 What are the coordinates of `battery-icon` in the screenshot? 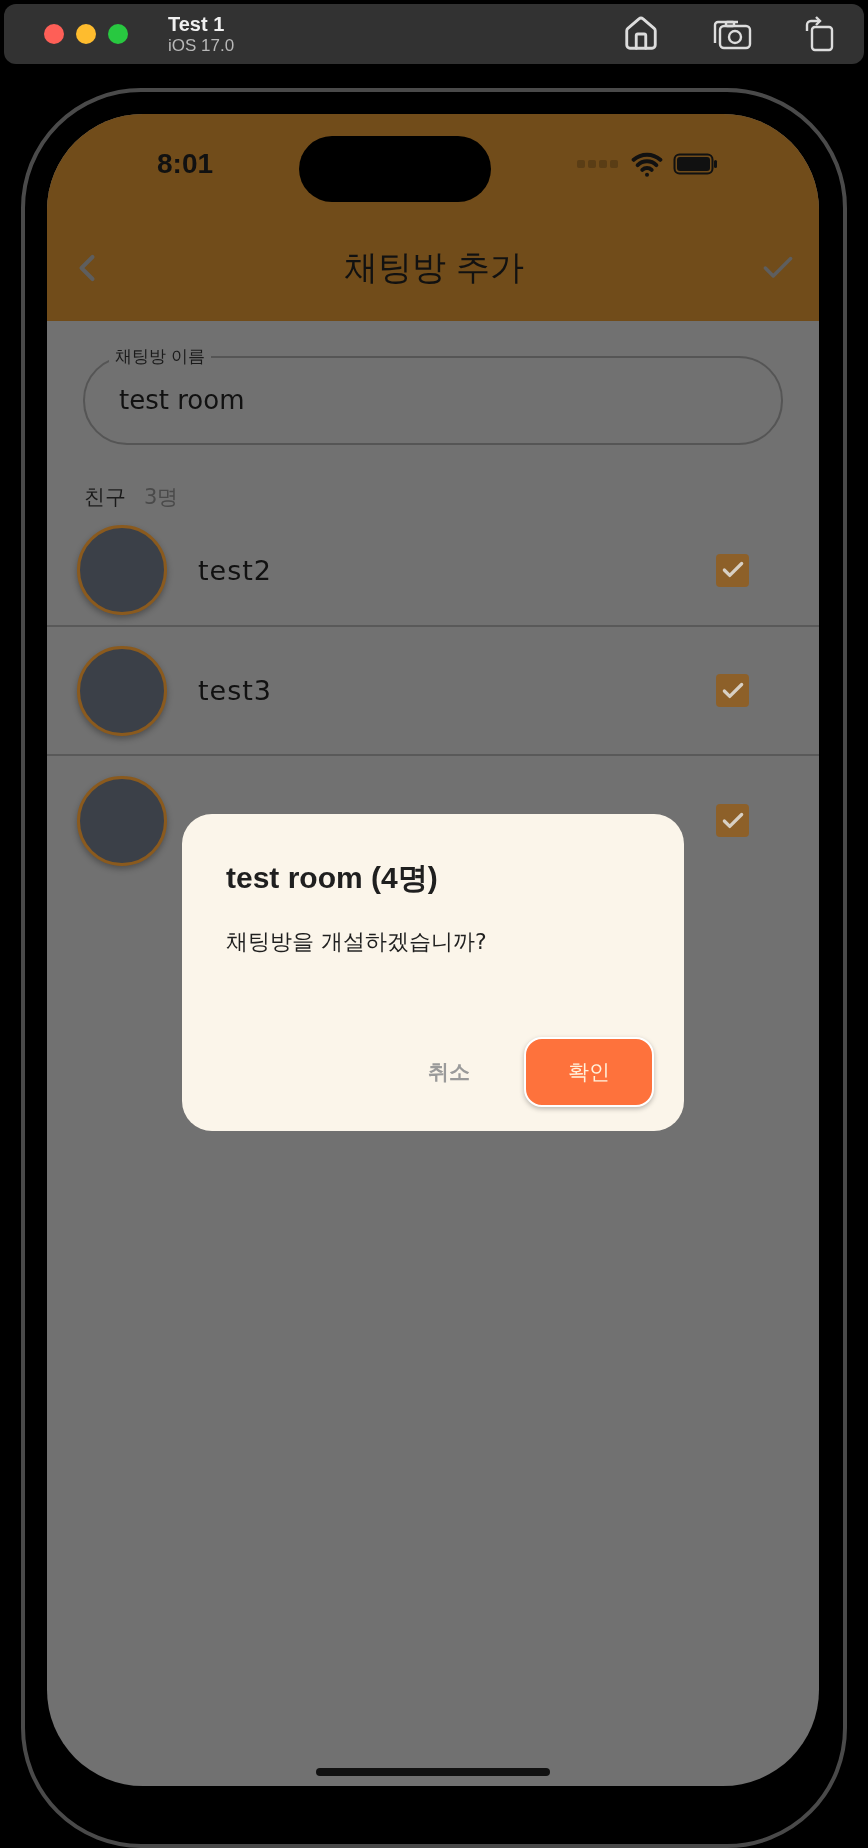 It's located at (696, 164).